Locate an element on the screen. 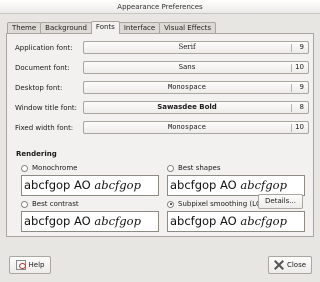  window-title-font-label: Window title font: is located at coordinates (46, 108).